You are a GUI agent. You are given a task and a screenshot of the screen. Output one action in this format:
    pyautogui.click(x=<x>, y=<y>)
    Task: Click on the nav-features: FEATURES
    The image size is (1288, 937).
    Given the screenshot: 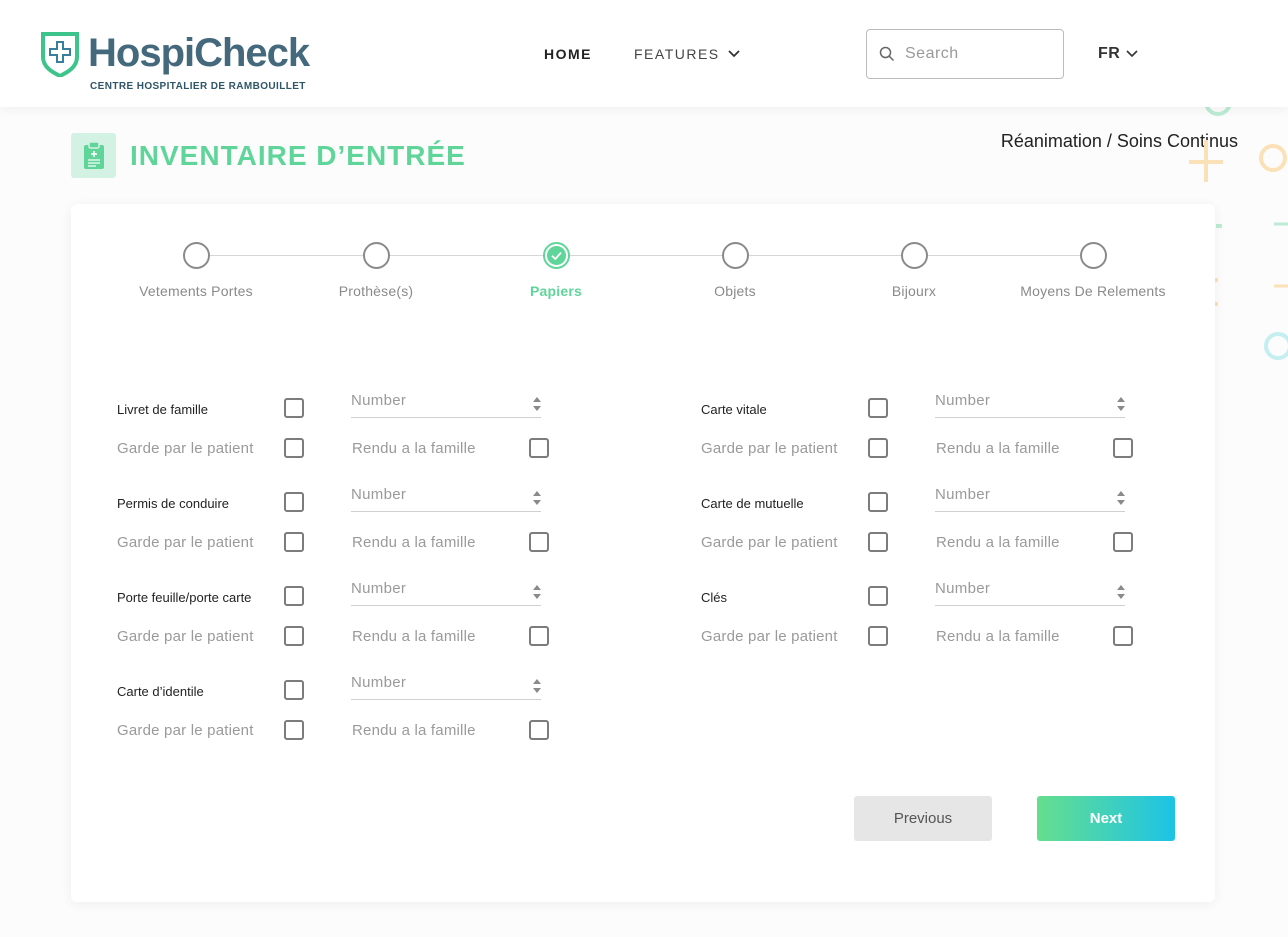 What is the action you would take?
    pyautogui.click(x=687, y=54)
    